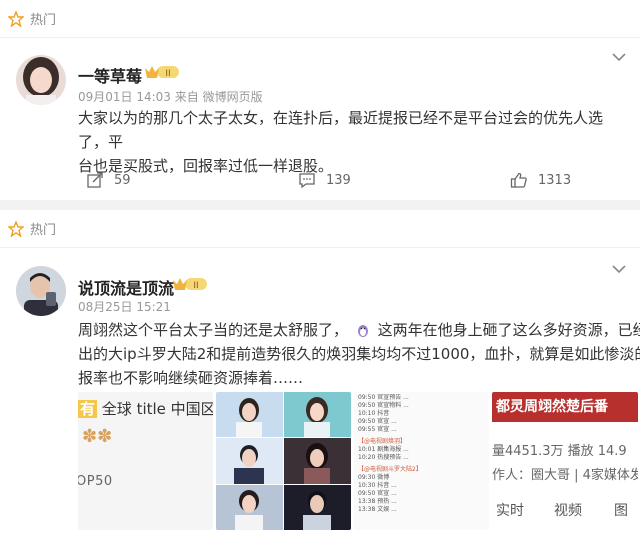 This screenshot has width=640, height=540. What do you see at coordinates (126, 287) in the screenshot?
I see `username: 说顶流是顶流` at bounding box center [126, 287].